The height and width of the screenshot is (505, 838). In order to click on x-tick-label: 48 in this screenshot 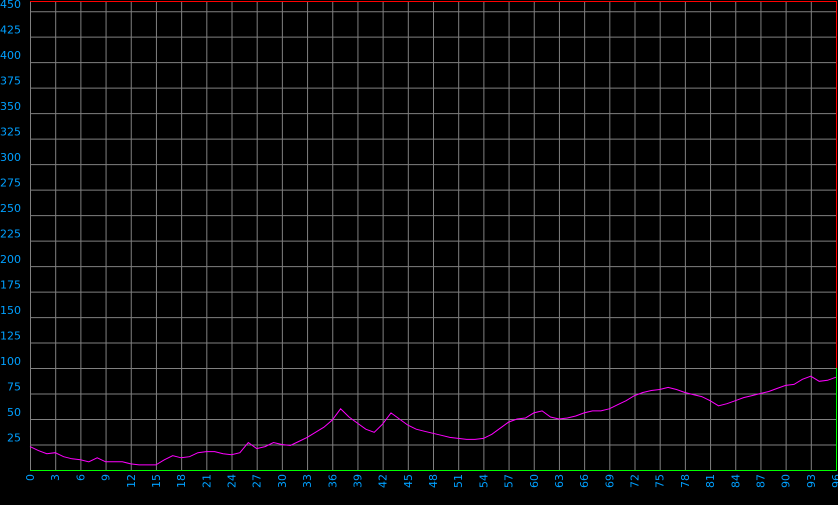, I will do `click(433, 481)`.